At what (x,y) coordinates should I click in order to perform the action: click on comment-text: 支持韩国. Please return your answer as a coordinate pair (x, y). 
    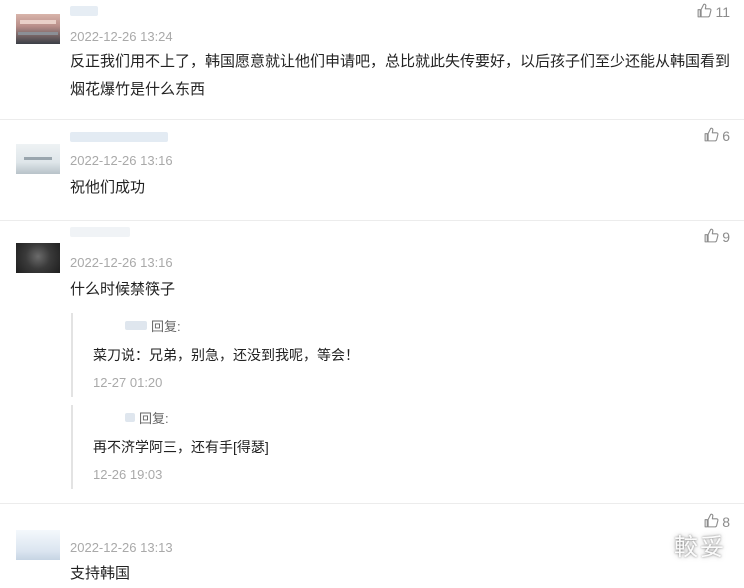
    Looking at the image, I should click on (100, 573).